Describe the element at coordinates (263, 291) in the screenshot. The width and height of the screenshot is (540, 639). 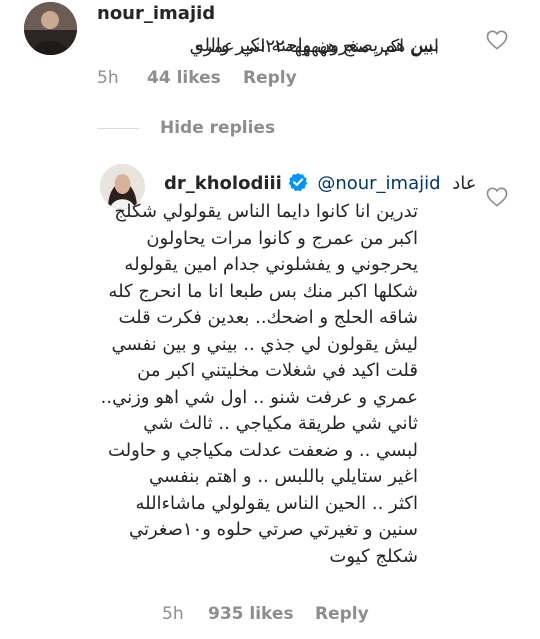
I see `comment-text-line: شكلها اكبر منك بس طبعا انا ما انحرج كله` at that location.